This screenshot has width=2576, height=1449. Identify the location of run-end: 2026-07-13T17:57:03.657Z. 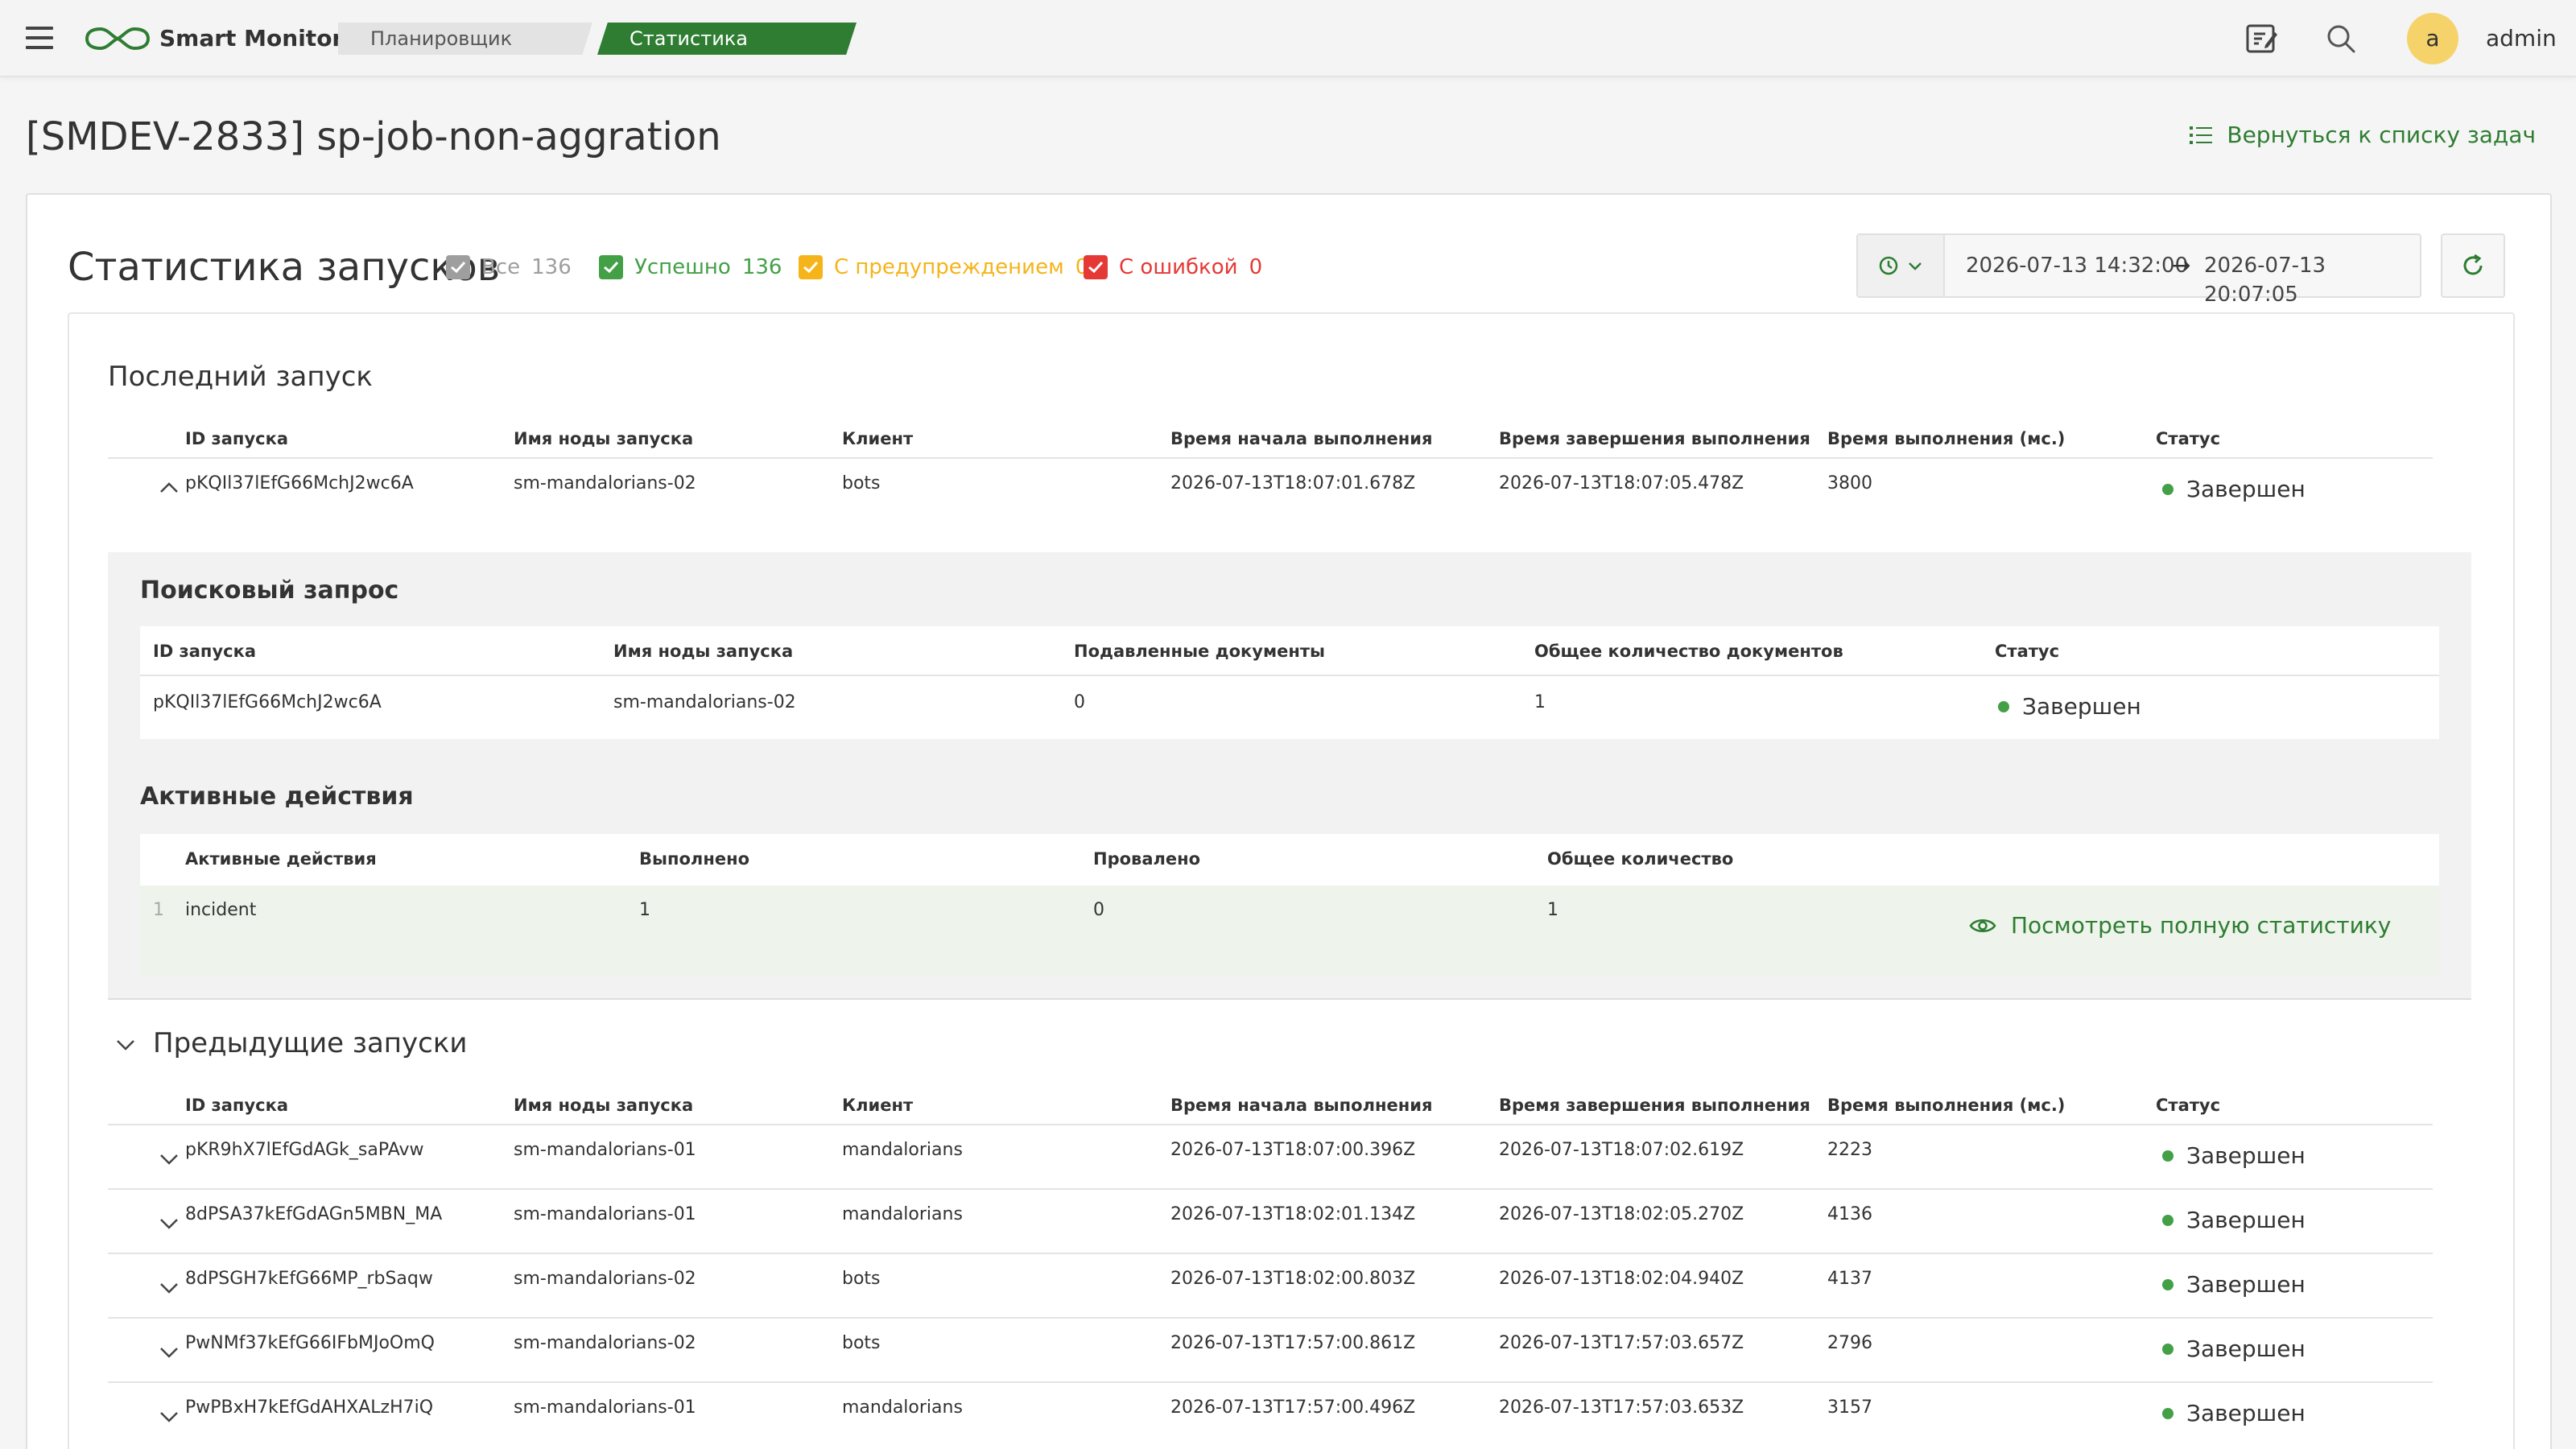
(1621, 1343).